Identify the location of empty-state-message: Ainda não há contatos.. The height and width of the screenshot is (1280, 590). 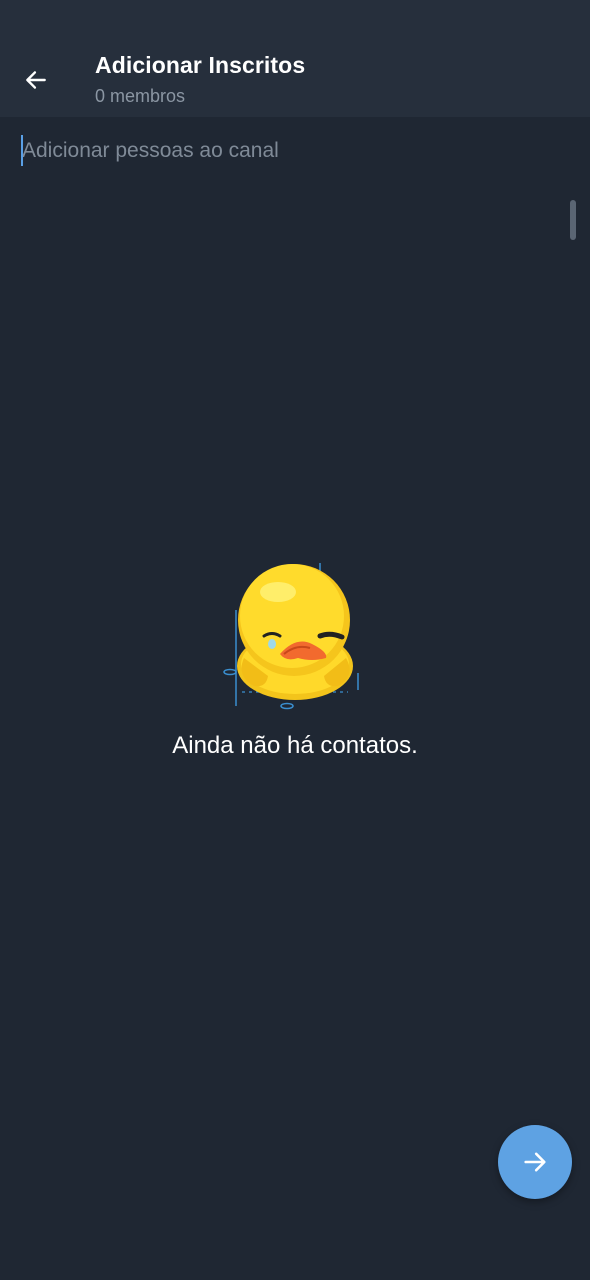
(295, 745).